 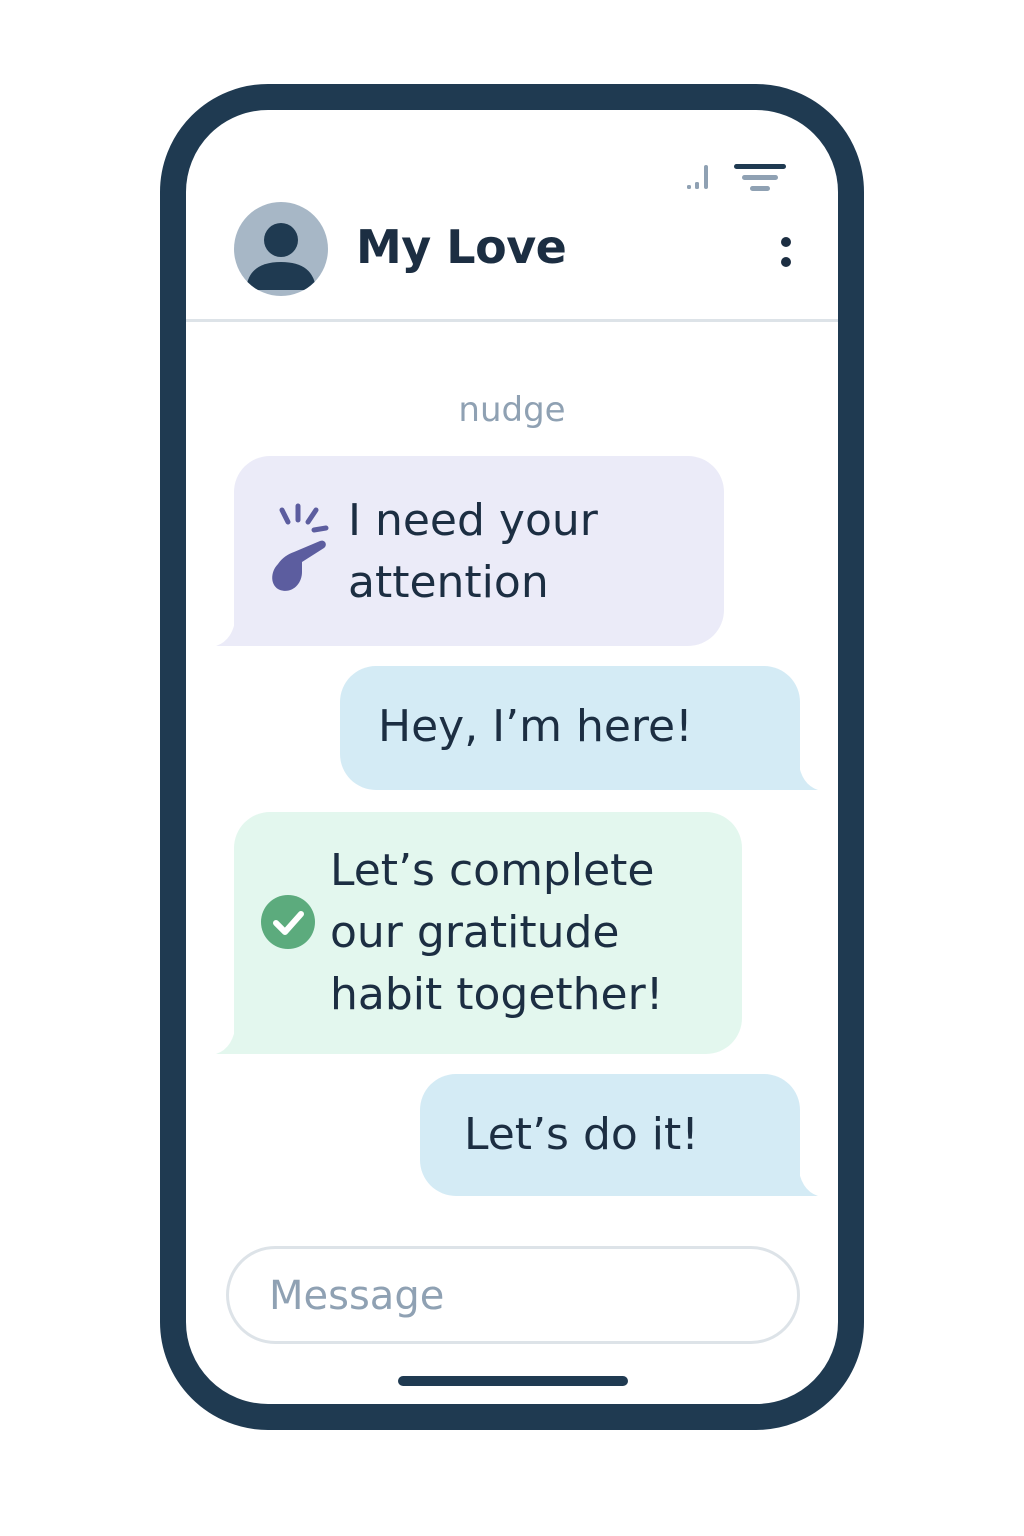 I want to click on more-options-button, so click(x=786, y=252).